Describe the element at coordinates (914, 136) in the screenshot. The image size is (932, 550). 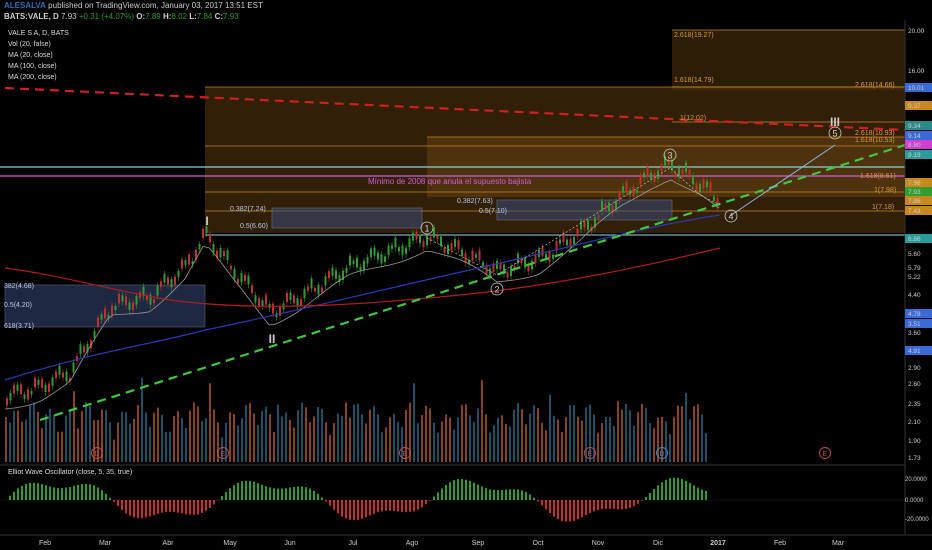
I see `price-axis-label: 9.14` at that location.